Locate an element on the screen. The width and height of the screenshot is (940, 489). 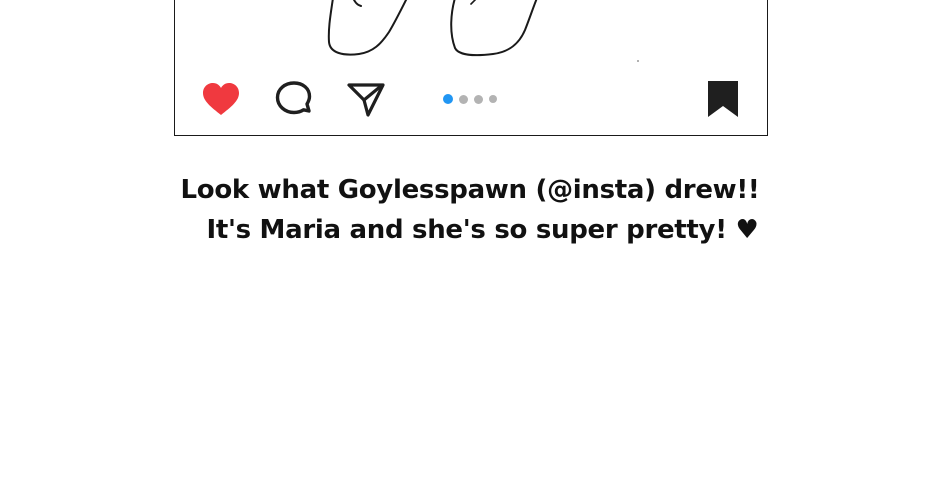
sketch-stroke-right is located at coordinates (494, 28).